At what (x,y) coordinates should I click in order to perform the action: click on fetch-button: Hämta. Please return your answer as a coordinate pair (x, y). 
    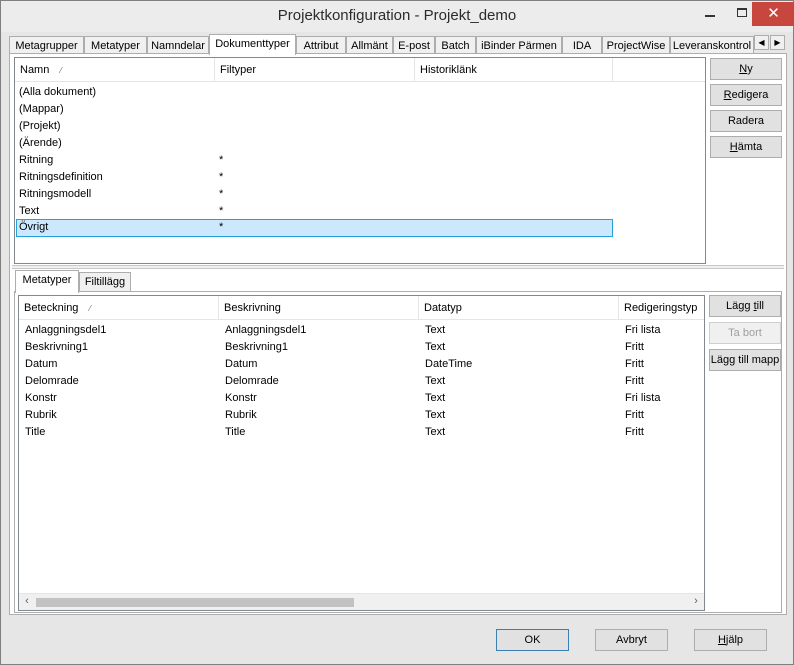
    Looking at the image, I should click on (746, 147).